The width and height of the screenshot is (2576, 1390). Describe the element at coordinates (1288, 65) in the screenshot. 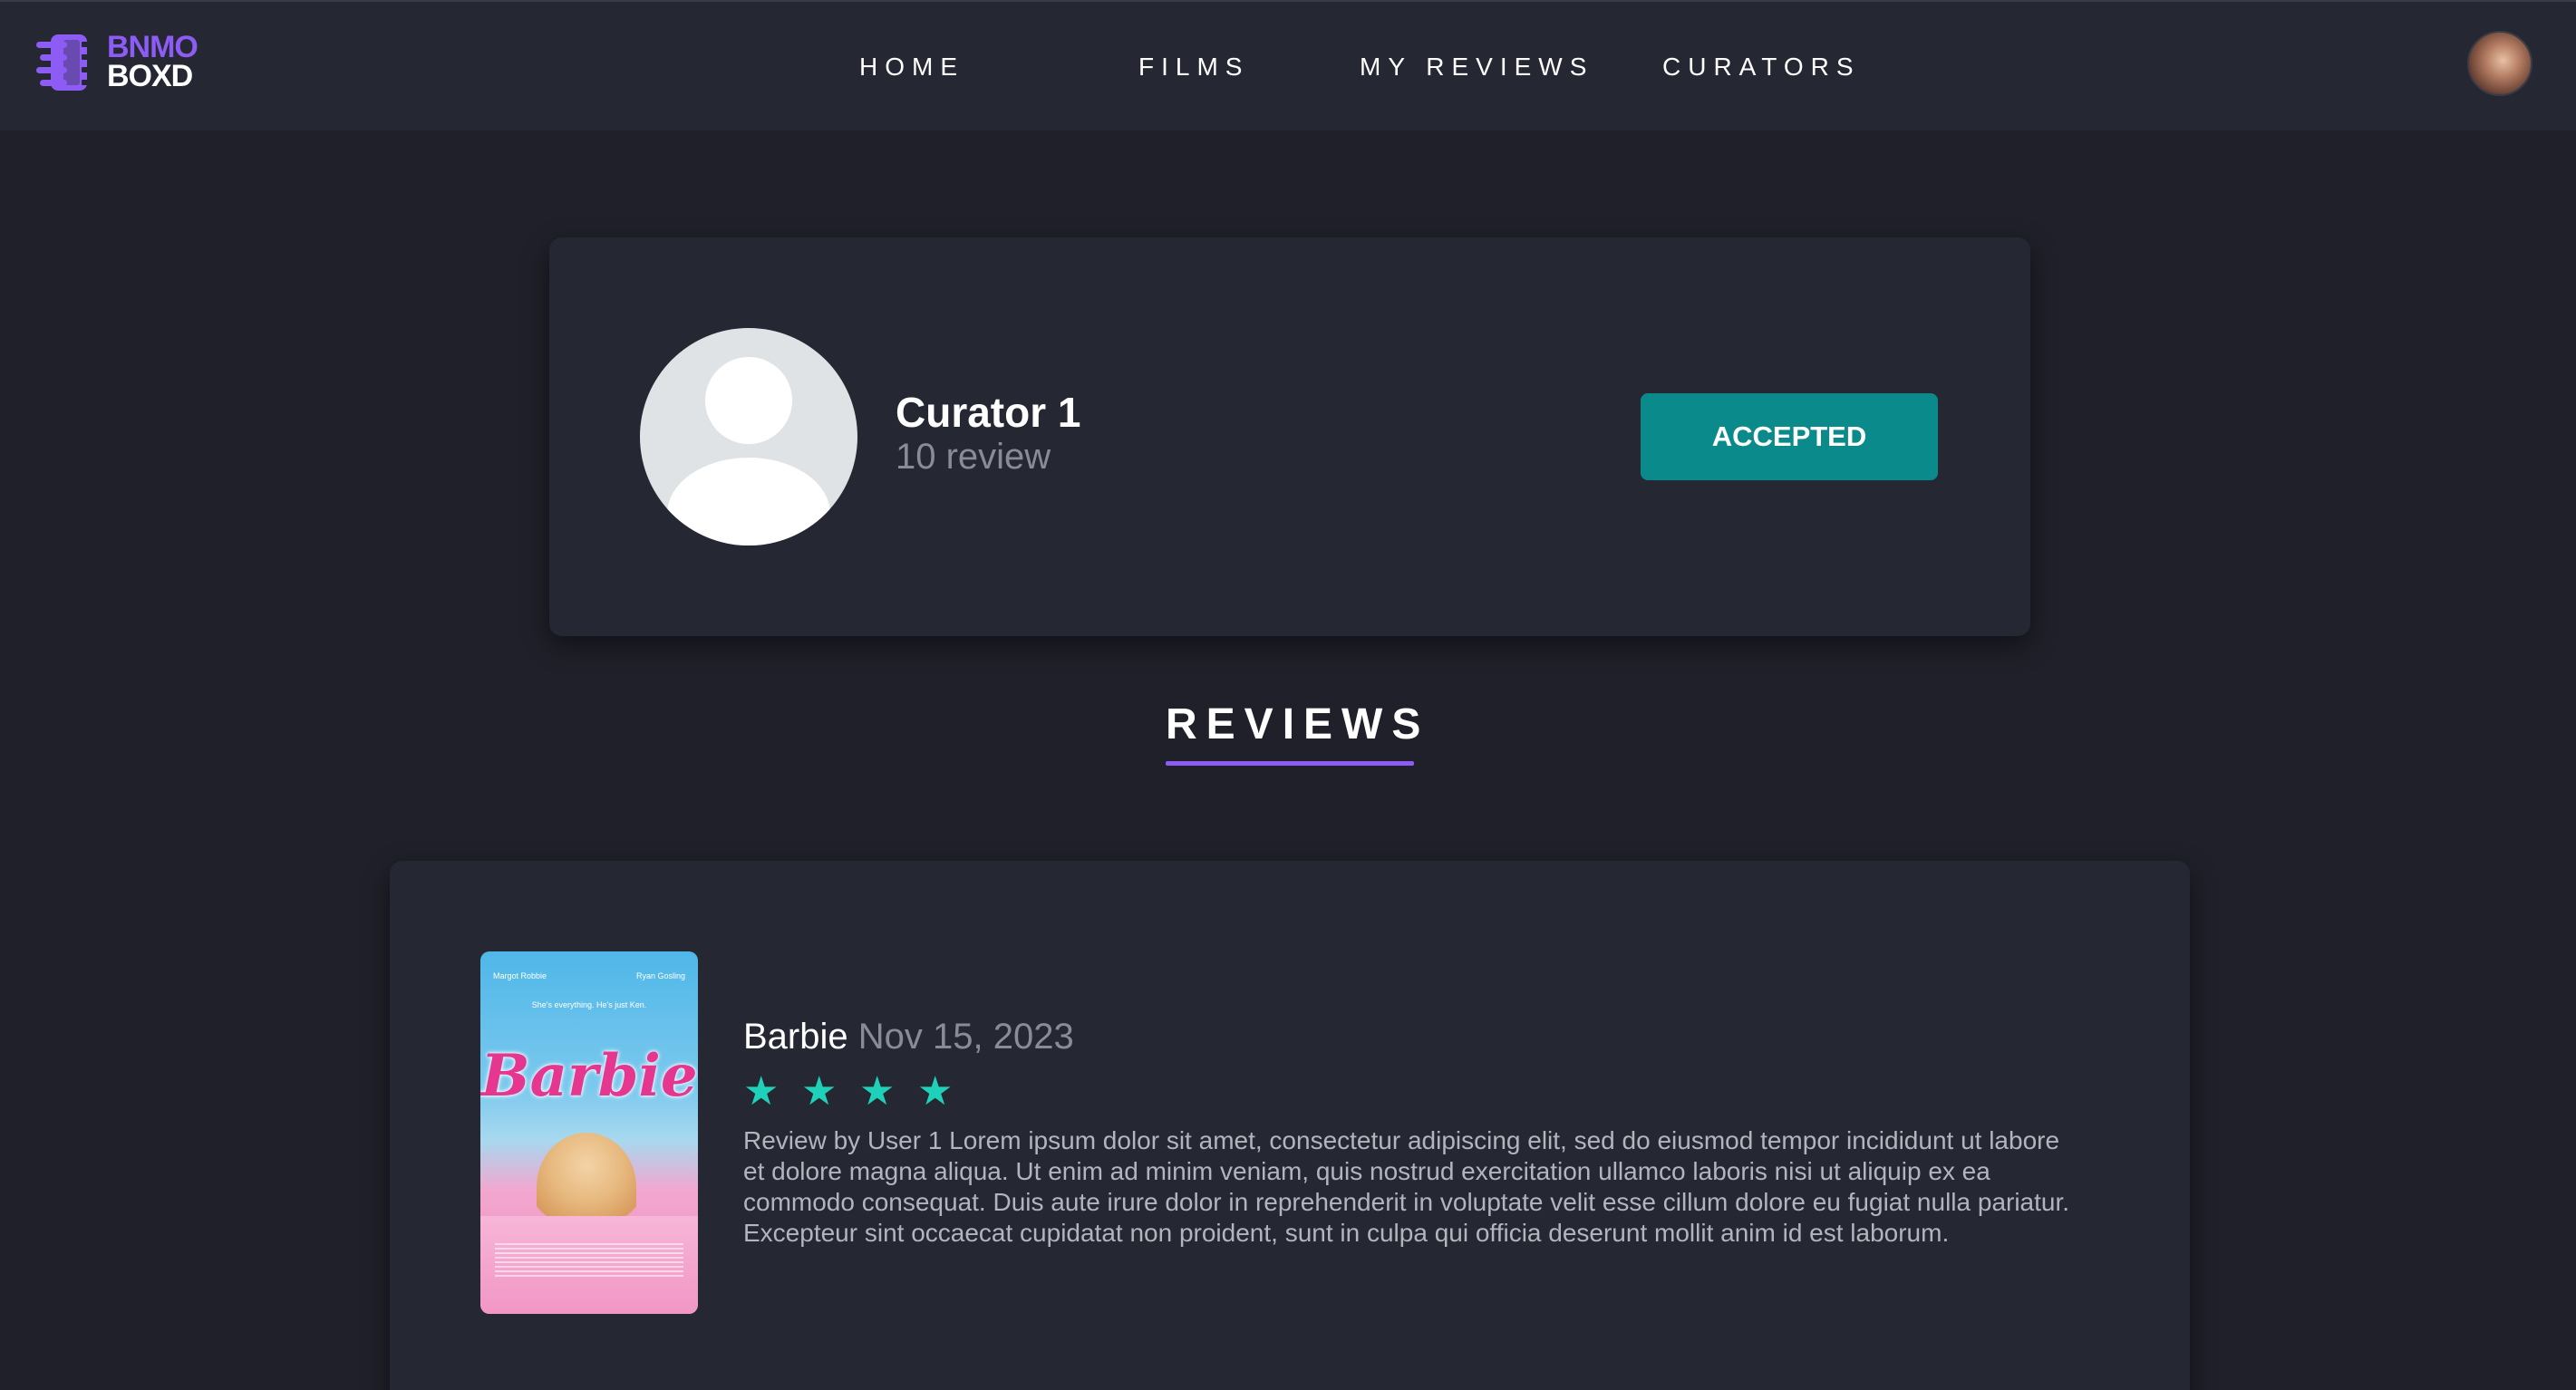

I see `navbar: BNMO BOXD HOME FILMS MY REVIEWS CURATORS` at that location.